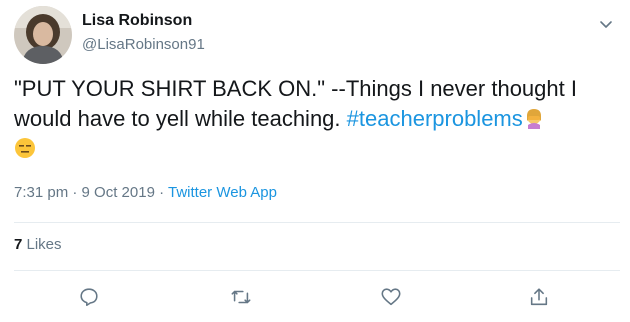  I want to click on reply-icon, so click(90, 298).